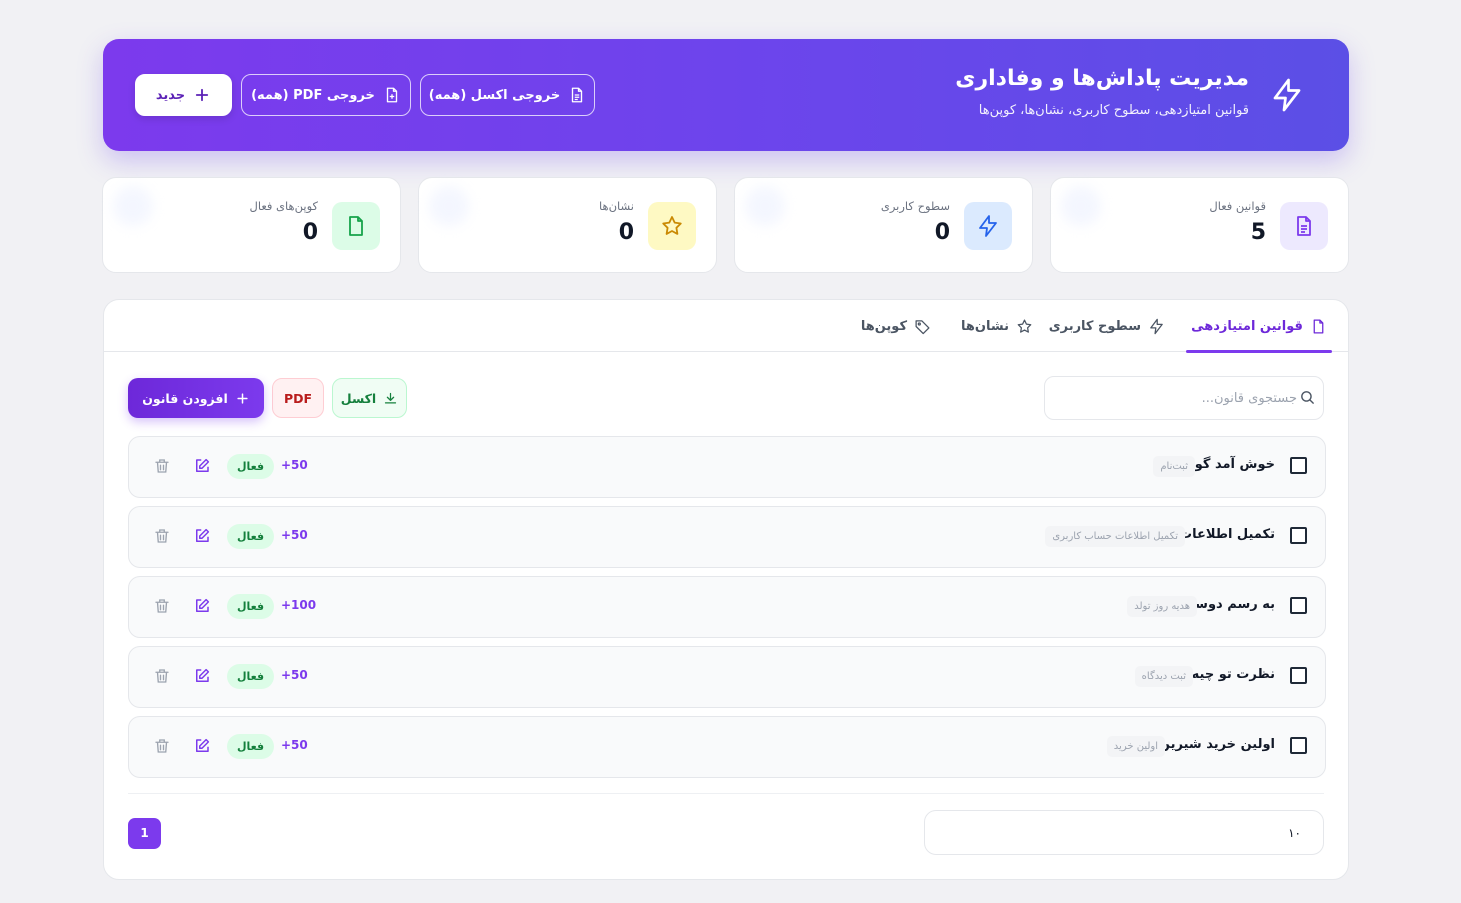  What do you see at coordinates (1258, 232) in the screenshot?
I see `stat-value: 5` at bounding box center [1258, 232].